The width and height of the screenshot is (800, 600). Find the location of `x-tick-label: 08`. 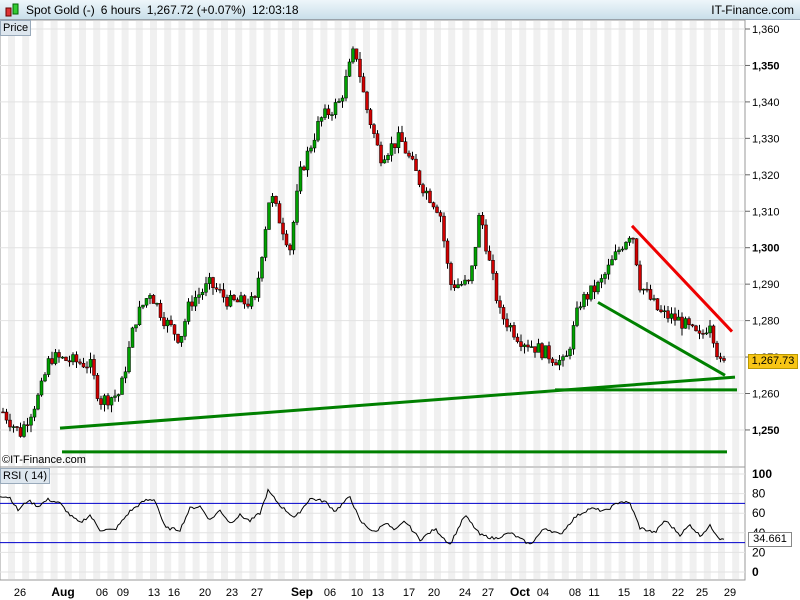

x-tick-label: 08 is located at coordinates (575, 593).